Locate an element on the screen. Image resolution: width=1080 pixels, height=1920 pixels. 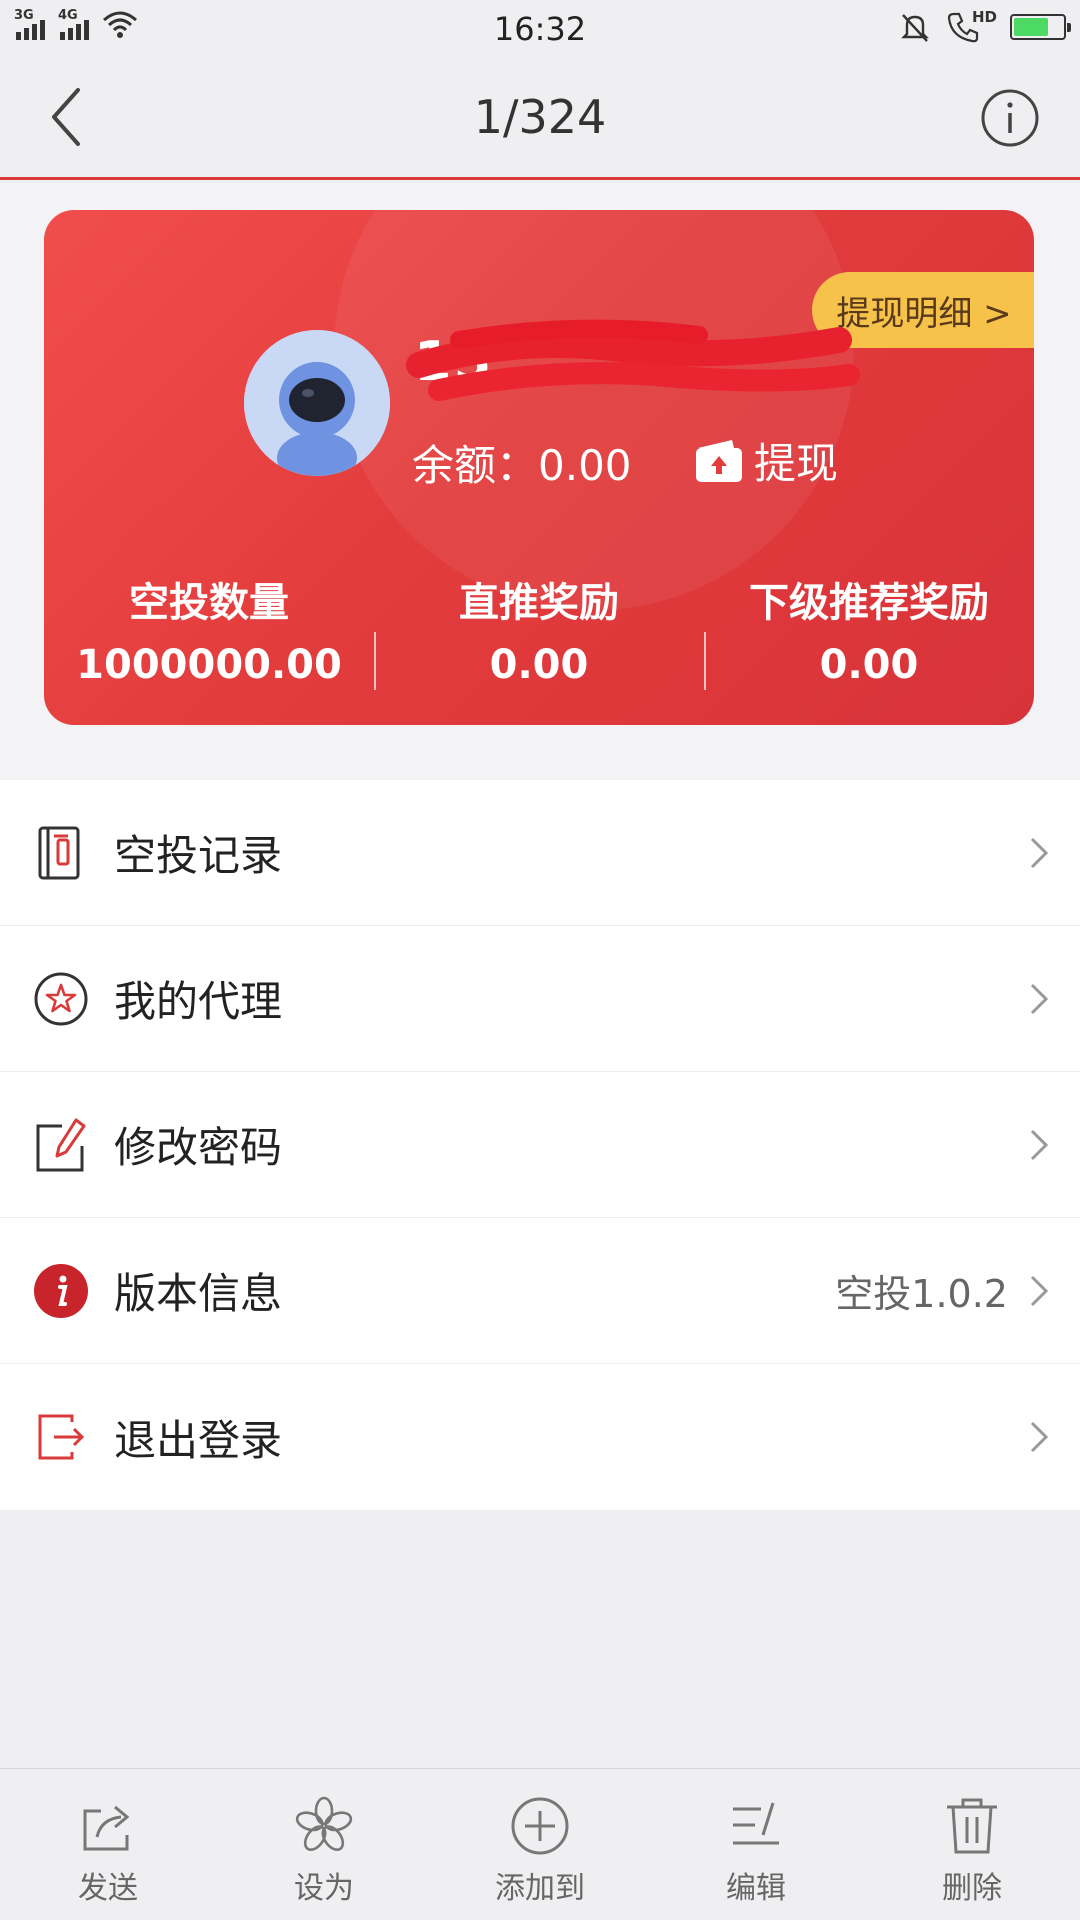
menu-label: 修改密码 is located at coordinates (198, 1147).